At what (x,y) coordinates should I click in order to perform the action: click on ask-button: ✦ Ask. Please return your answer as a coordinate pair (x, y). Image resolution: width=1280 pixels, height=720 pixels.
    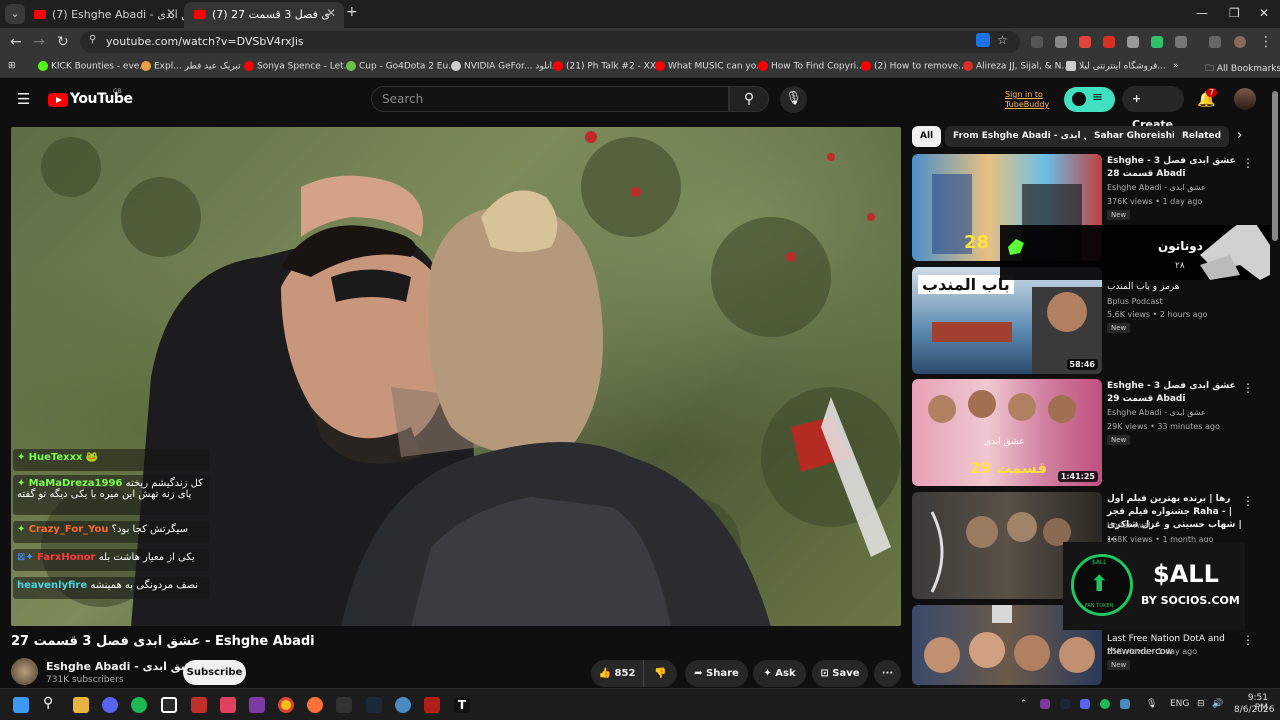
    Looking at the image, I should click on (779, 673).